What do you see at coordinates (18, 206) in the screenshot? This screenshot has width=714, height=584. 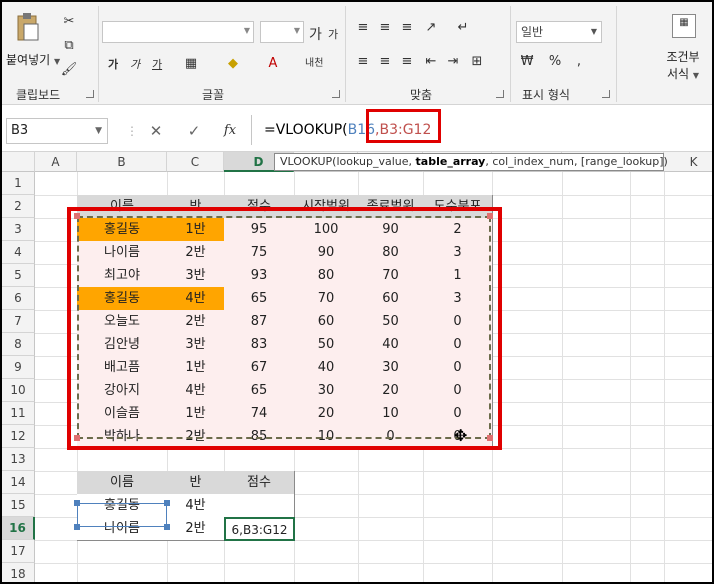 I see `row-header-2: 2` at bounding box center [18, 206].